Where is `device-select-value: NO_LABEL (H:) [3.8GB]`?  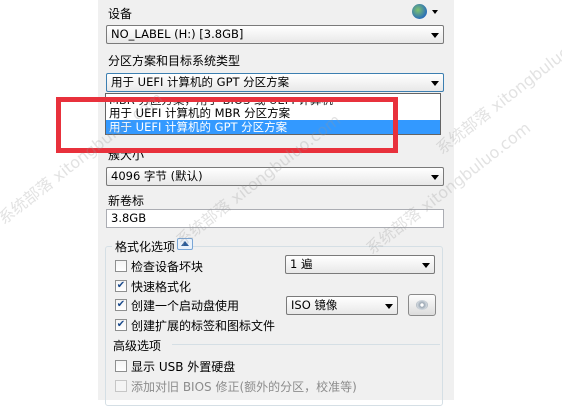 device-select-value: NO_LABEL (H:) [3.8GB] is located at coordinates (177, 34).